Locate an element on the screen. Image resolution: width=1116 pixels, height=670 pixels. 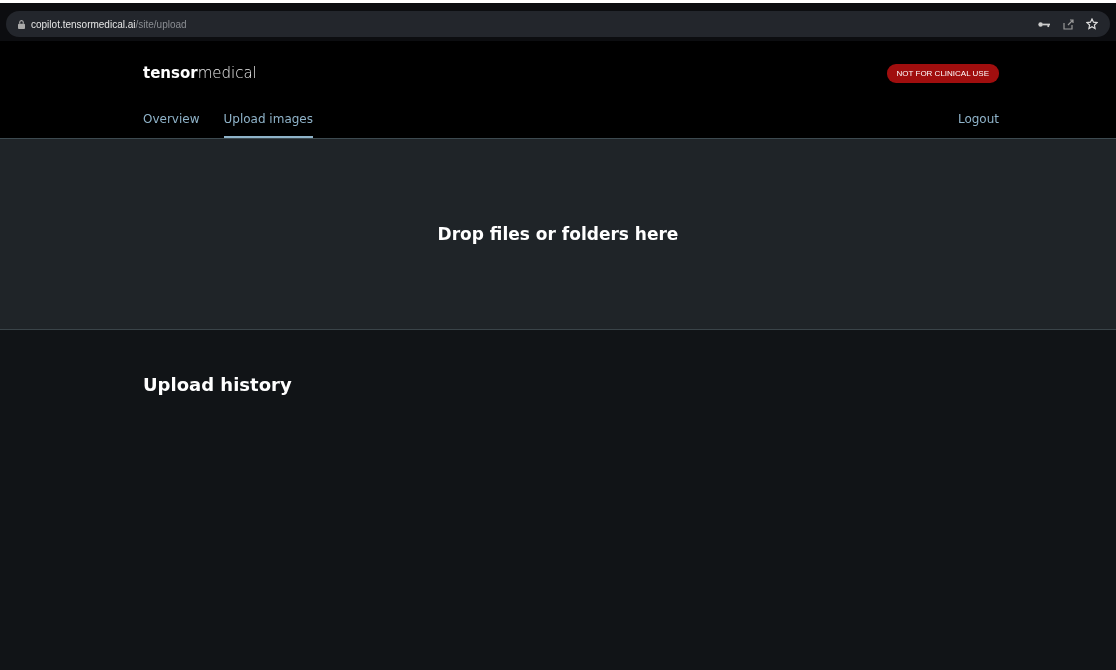
section-heading: Upload history is located at coordinates (218, 384).